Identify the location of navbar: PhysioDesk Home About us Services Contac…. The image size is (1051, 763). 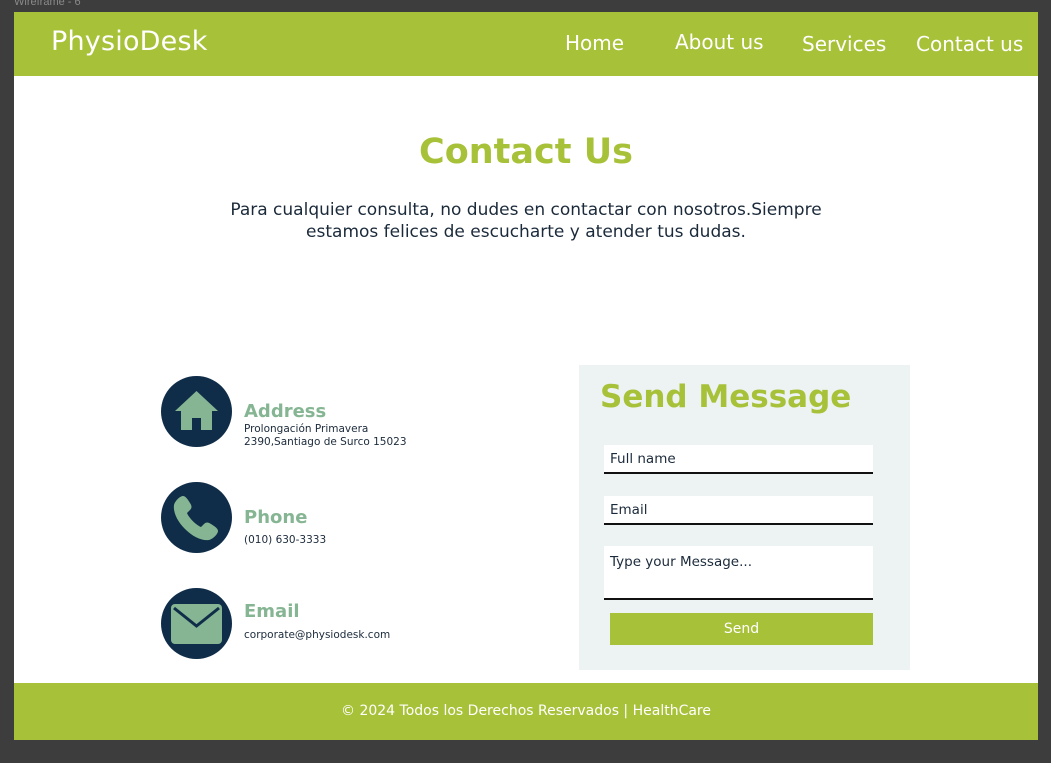
(526, 44).